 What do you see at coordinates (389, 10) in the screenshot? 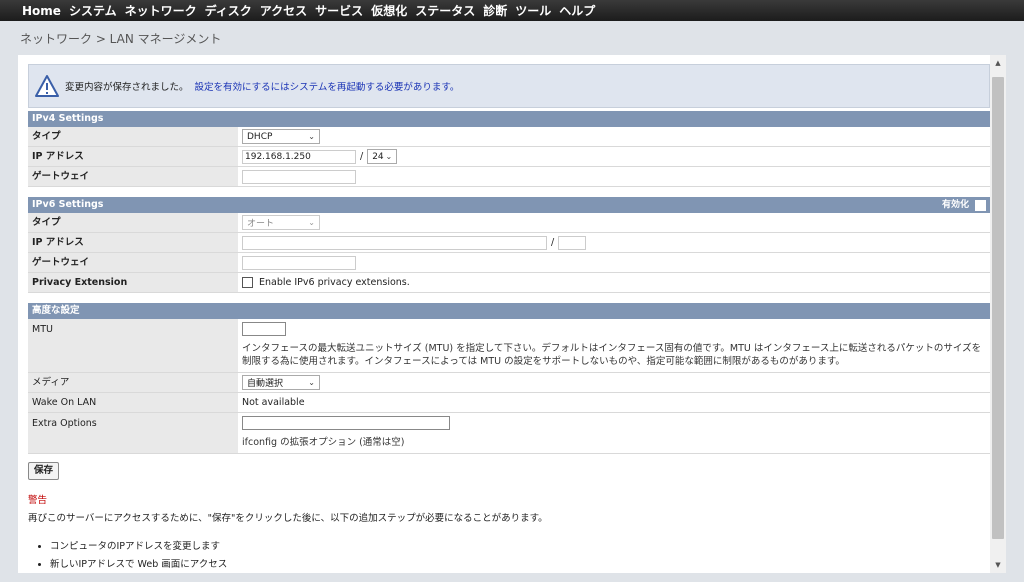
I see `nav-virtualization: 仮想化` at bounding box center [389, 10].